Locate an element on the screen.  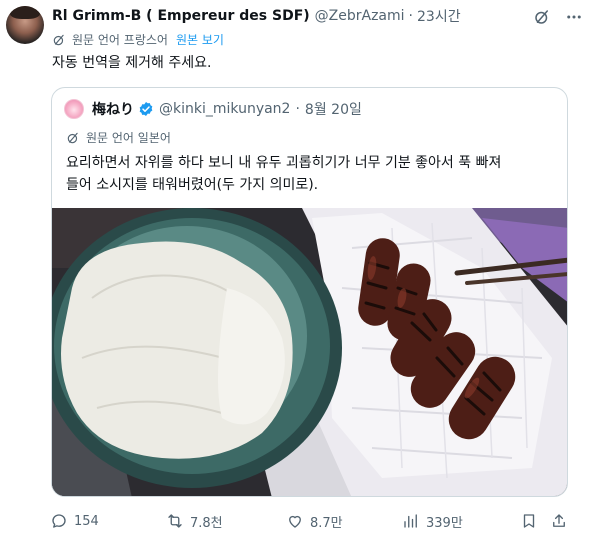
translation-notice-text: 원문 언어 프랑스어 is located at coordinates (120, 40).